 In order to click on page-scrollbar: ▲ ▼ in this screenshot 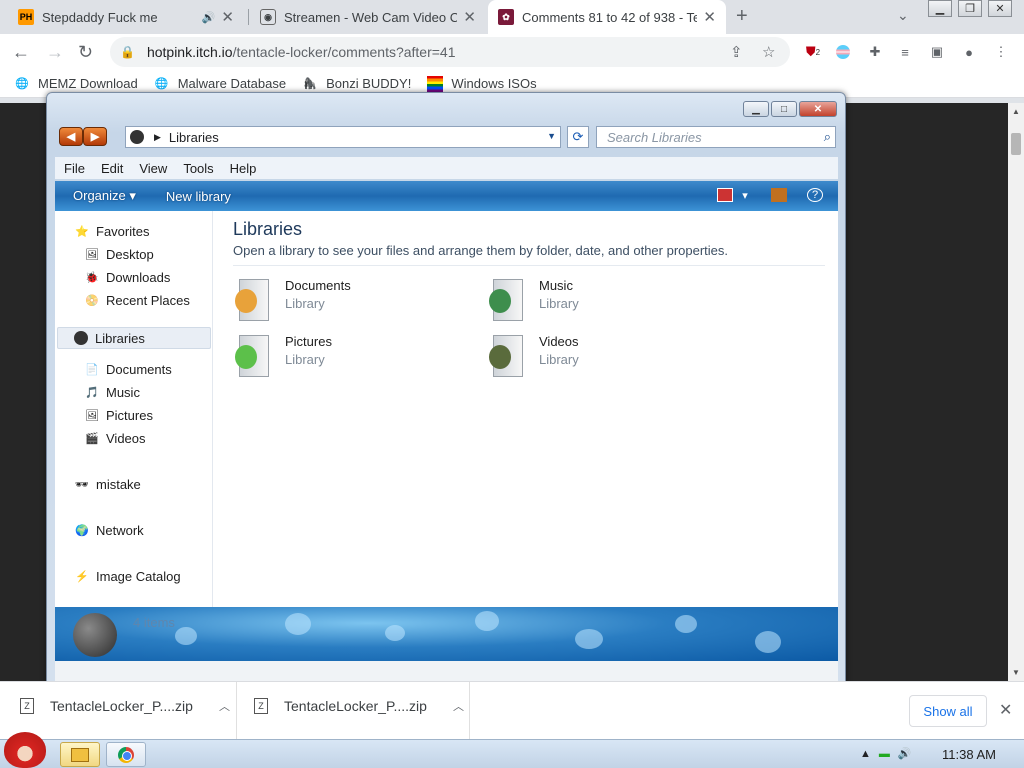, I will do `click(1016, 392)`.